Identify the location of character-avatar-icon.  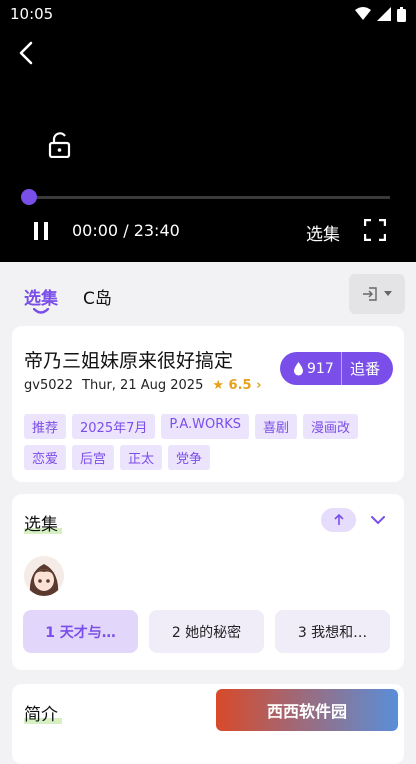
(44, 576).